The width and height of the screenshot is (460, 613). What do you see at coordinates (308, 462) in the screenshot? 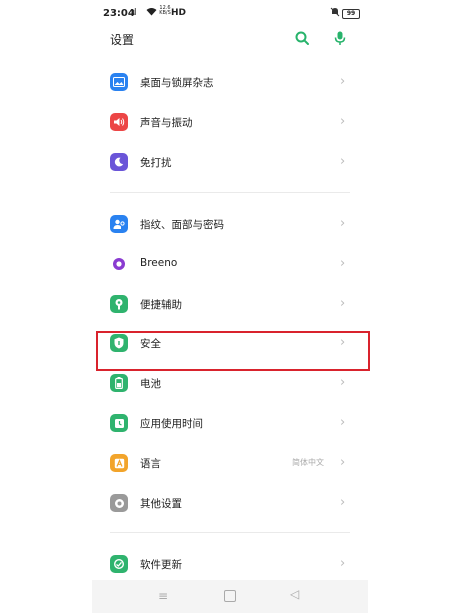
I see `language-value: 简体中文` at bounding box center [308, 462].